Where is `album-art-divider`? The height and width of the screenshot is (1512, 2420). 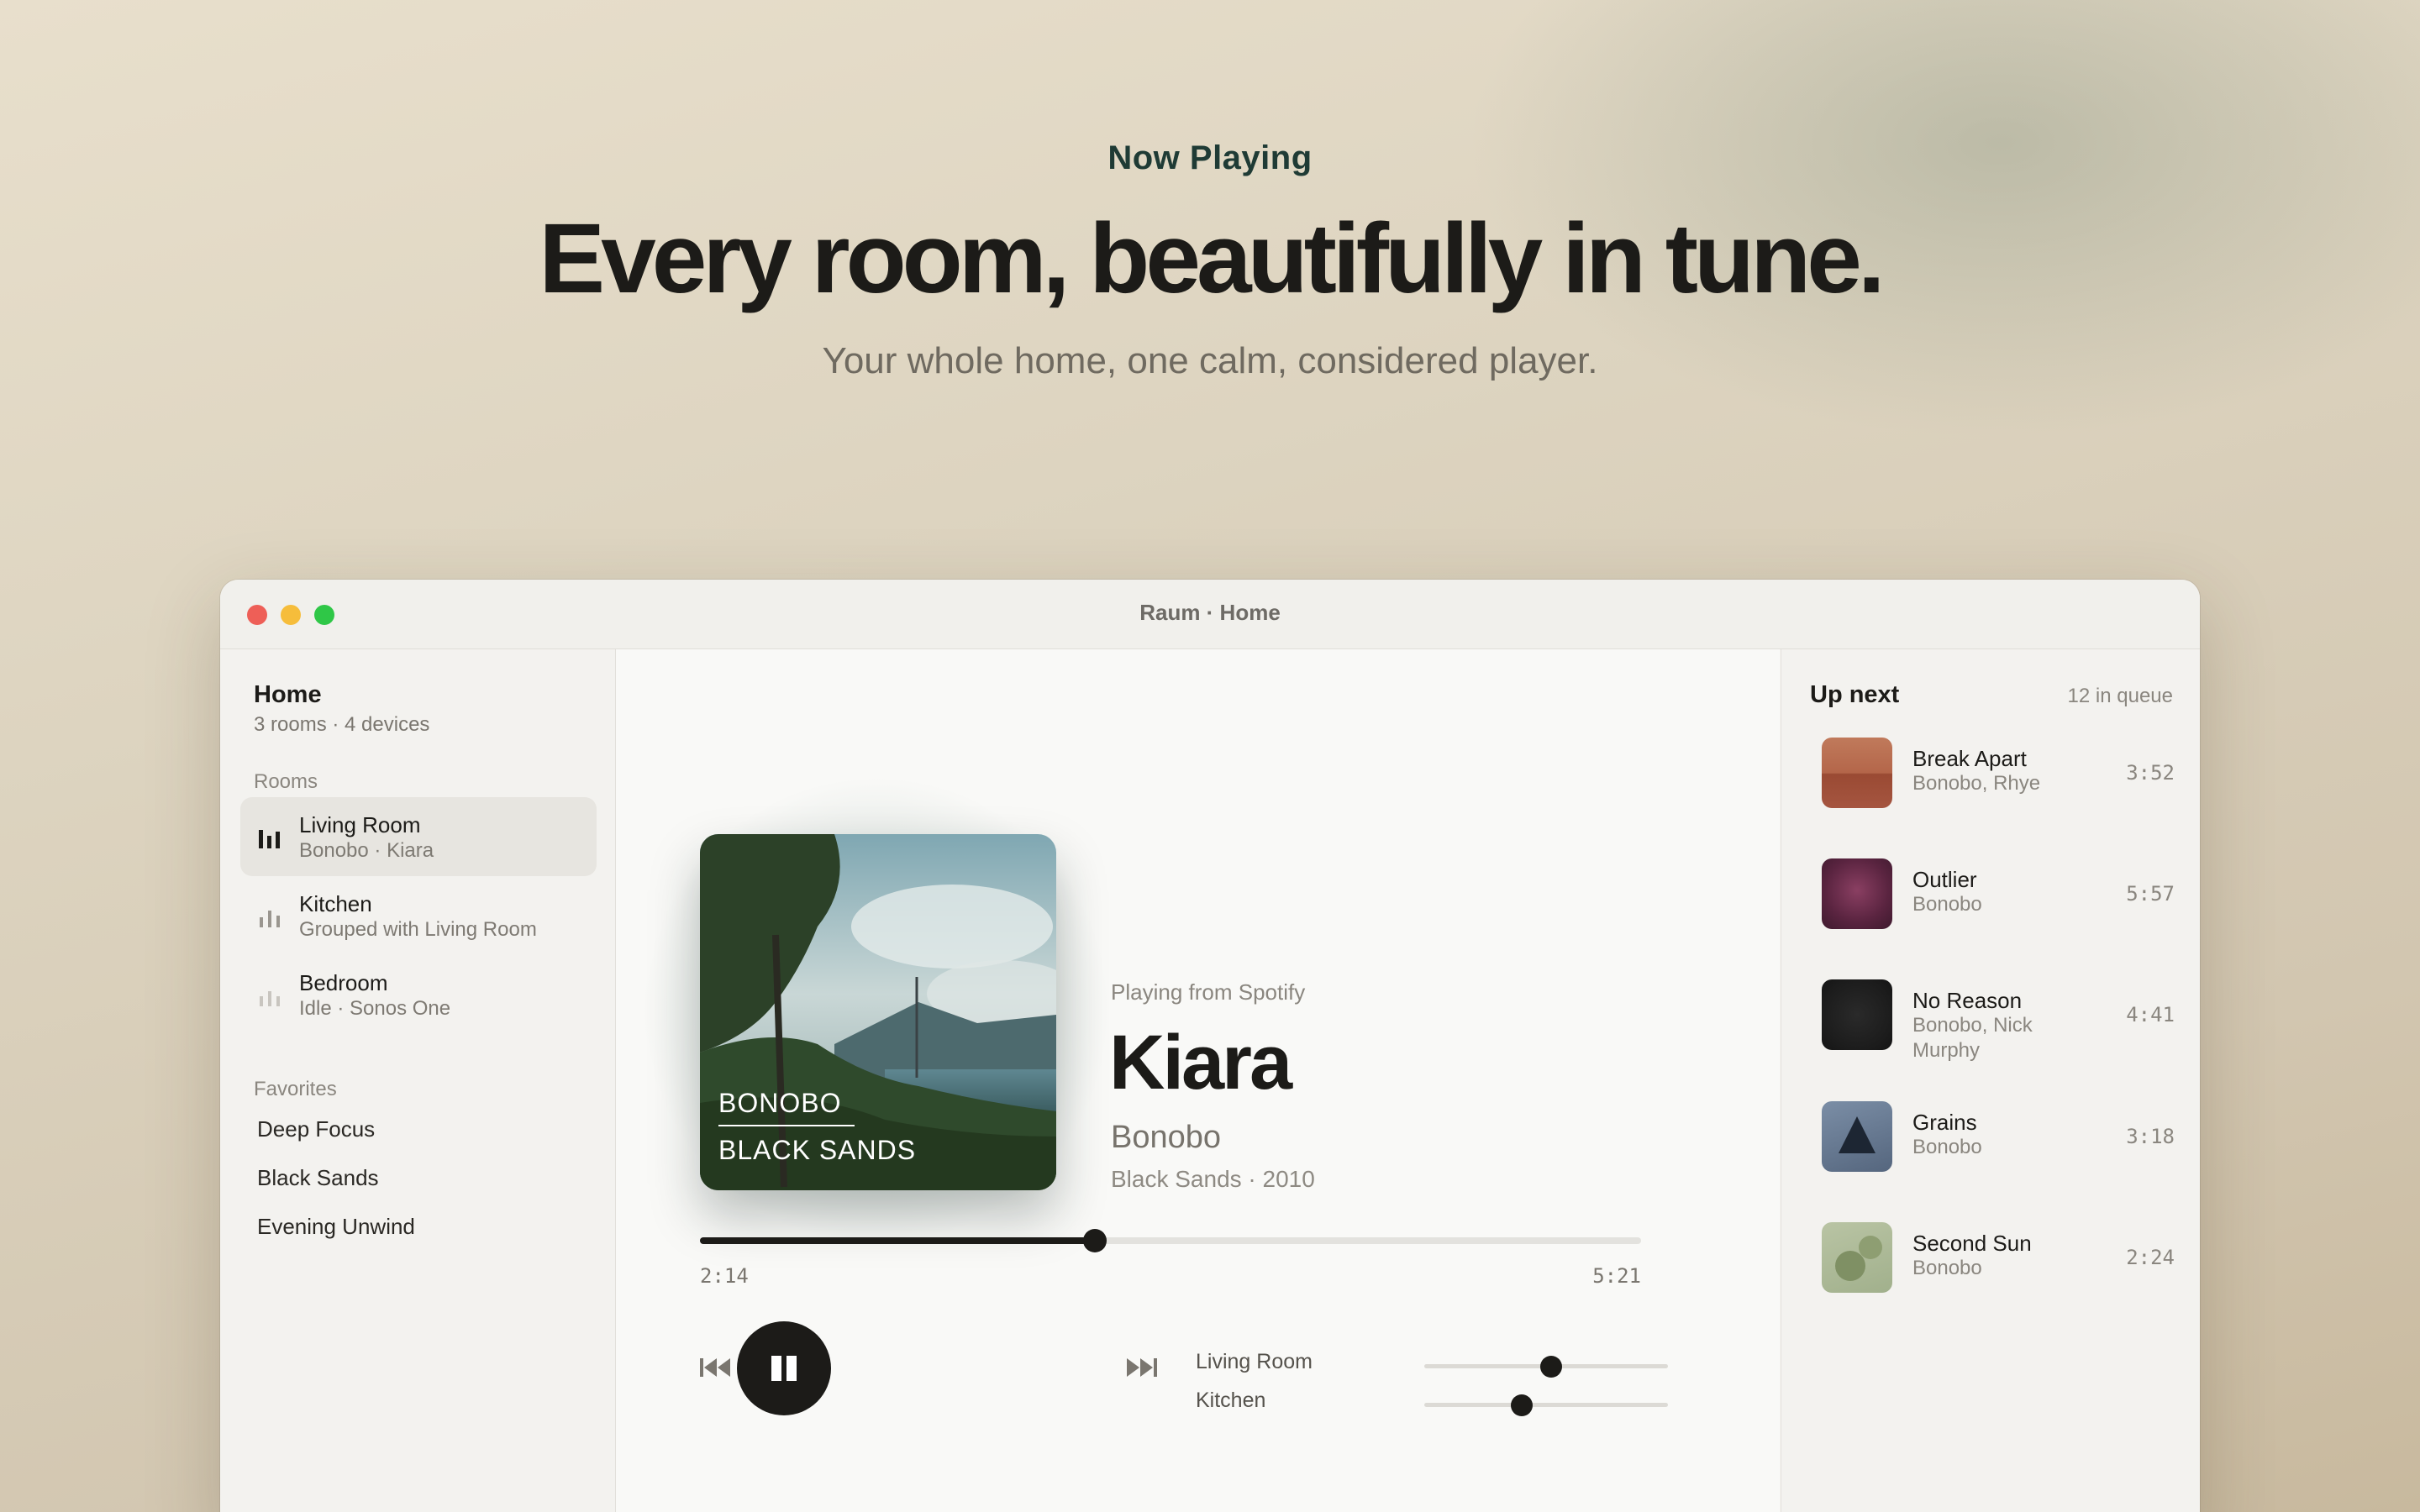
album-art-divider is located at coordinates (786, 1125).